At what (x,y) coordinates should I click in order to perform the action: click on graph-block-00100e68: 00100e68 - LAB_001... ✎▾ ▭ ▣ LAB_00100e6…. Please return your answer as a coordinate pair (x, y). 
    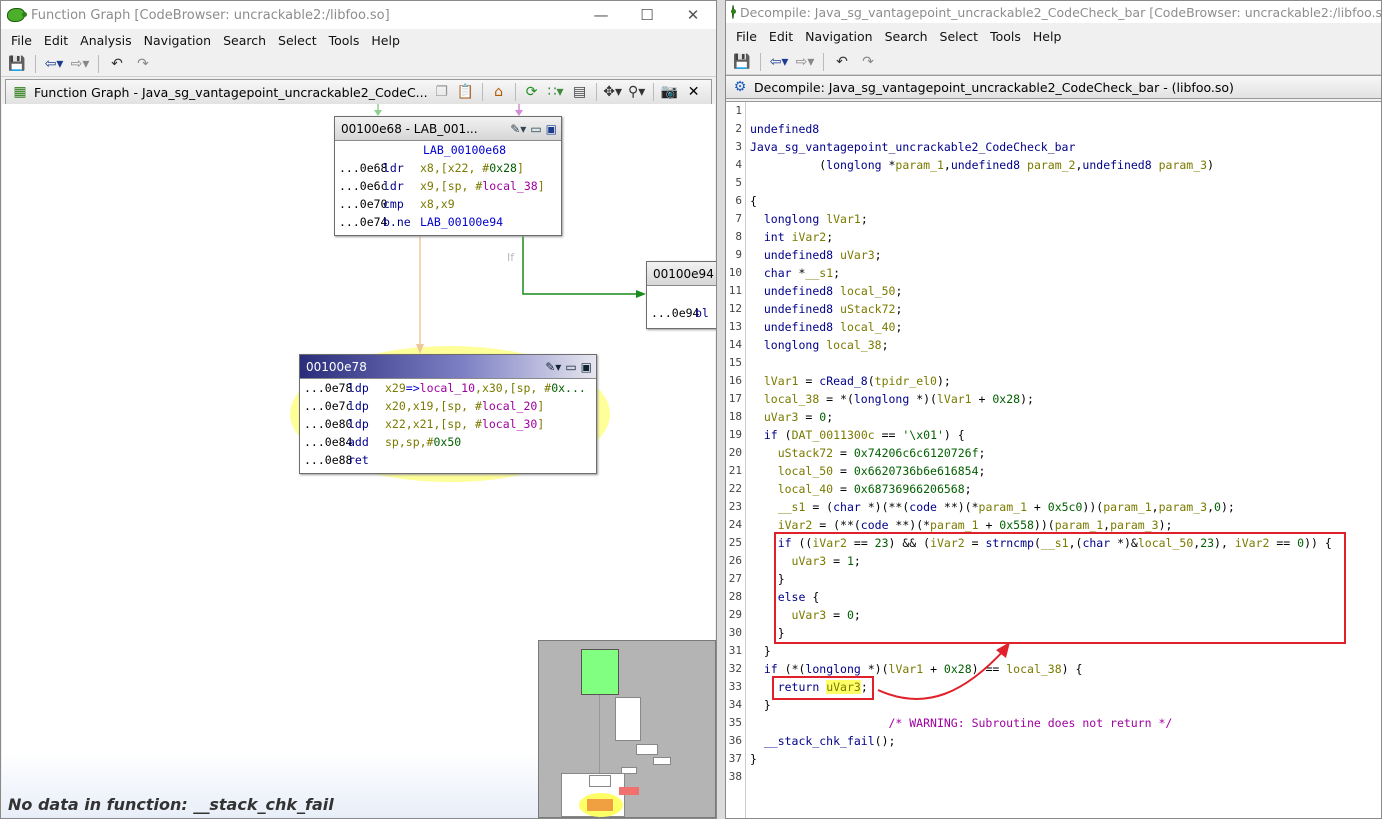
    Looking at the image, I should click on (448, 176).